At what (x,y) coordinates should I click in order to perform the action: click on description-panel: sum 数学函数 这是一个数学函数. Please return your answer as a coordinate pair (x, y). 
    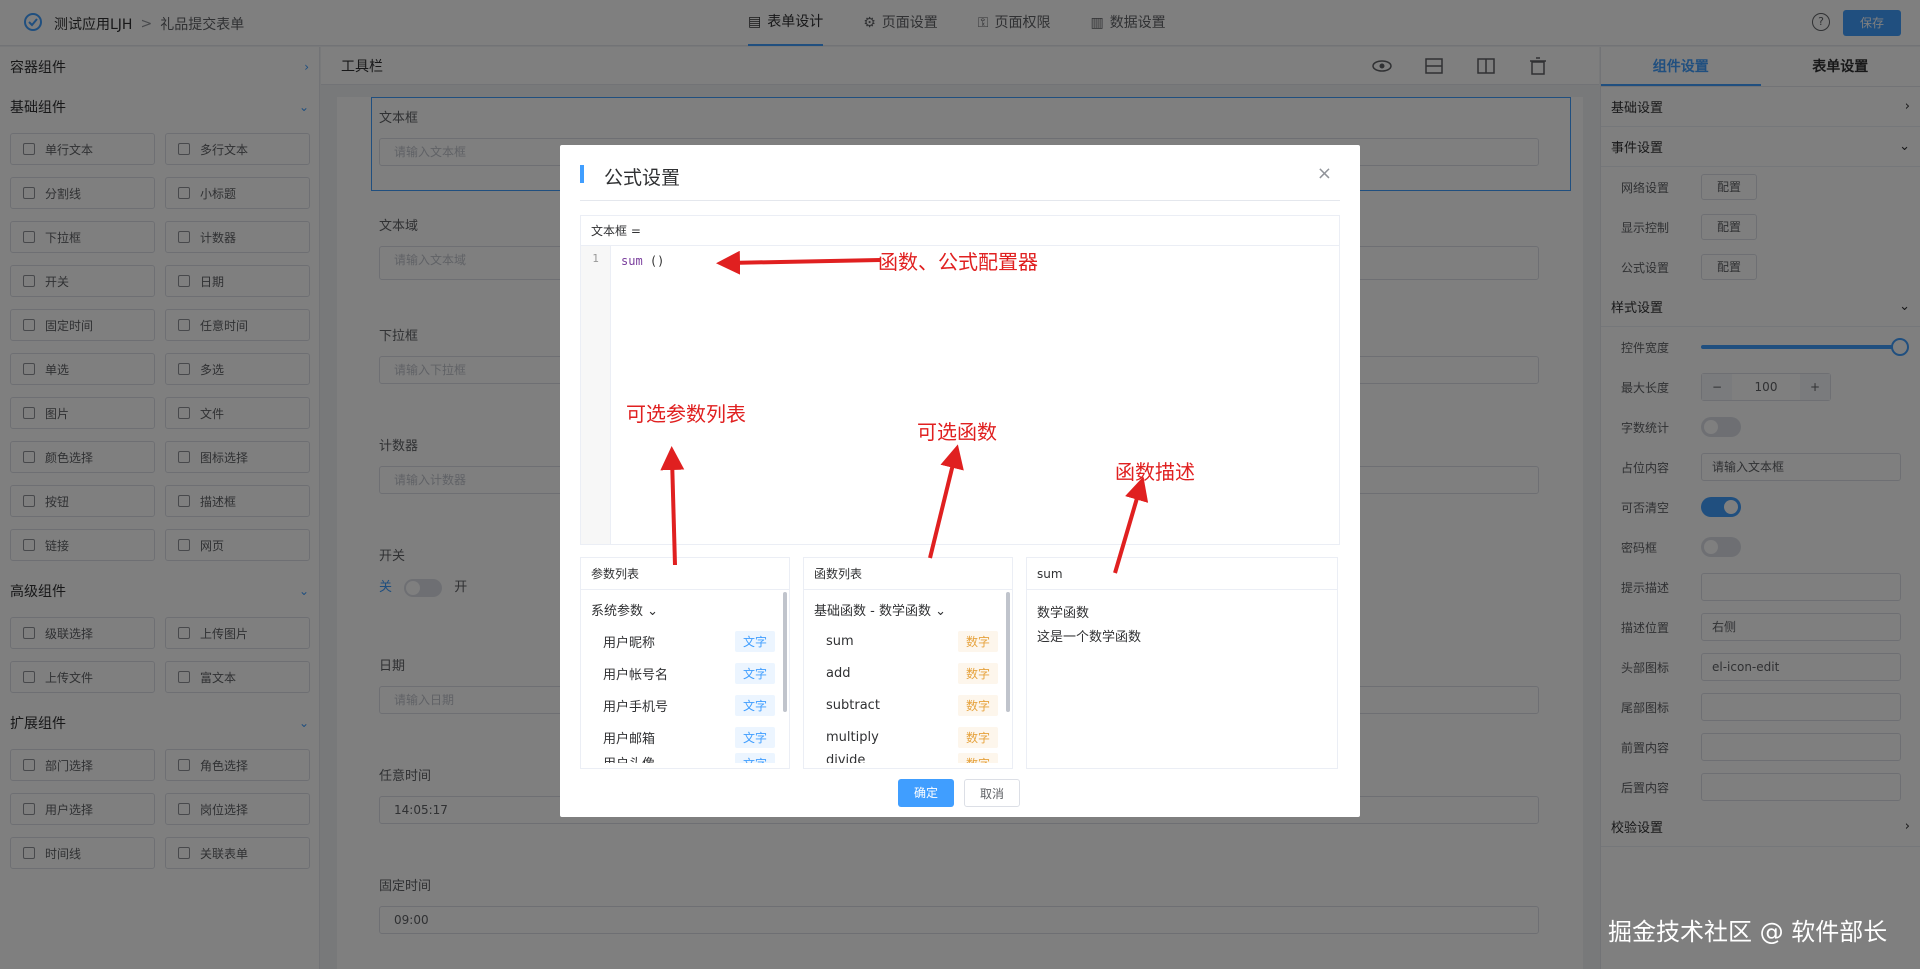
    Looking at the image, I should click on (1182, 663).